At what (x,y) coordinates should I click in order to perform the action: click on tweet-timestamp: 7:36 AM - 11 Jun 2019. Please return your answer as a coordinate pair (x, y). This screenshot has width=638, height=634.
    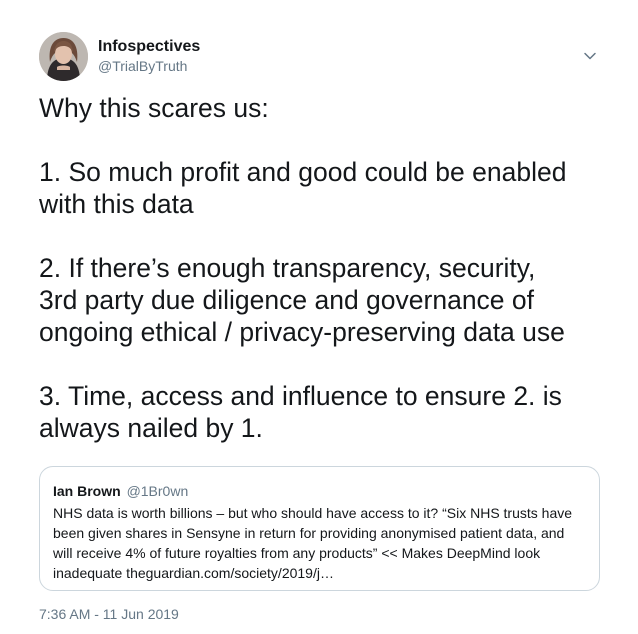
    Looking at the image, I should click on (109, 614).